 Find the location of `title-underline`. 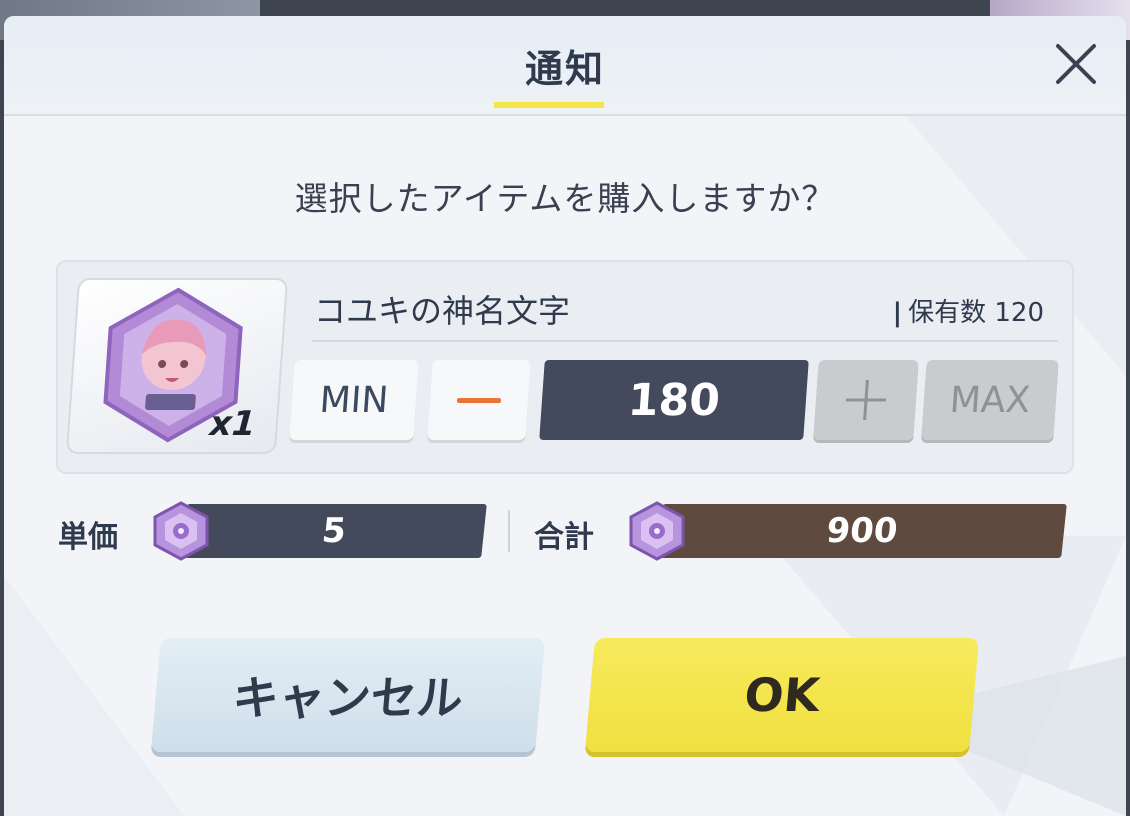

title-underline is located at coordinates (549, 105).